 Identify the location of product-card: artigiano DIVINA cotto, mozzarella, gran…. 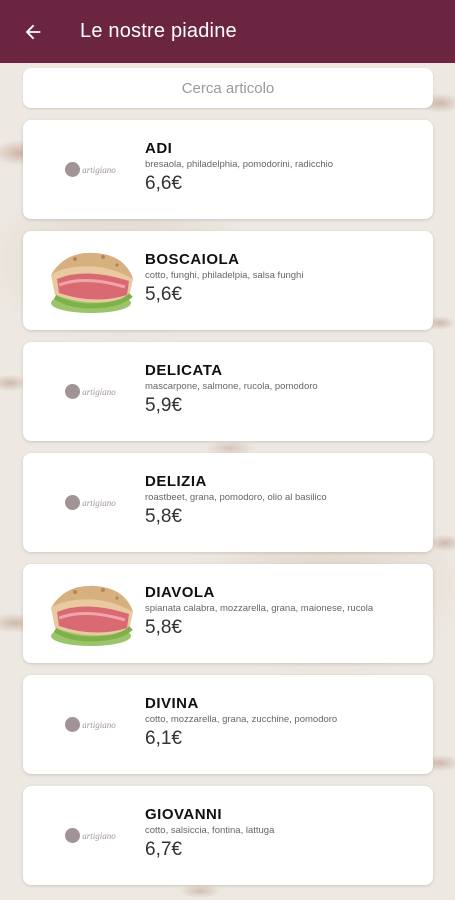
(228, 724).